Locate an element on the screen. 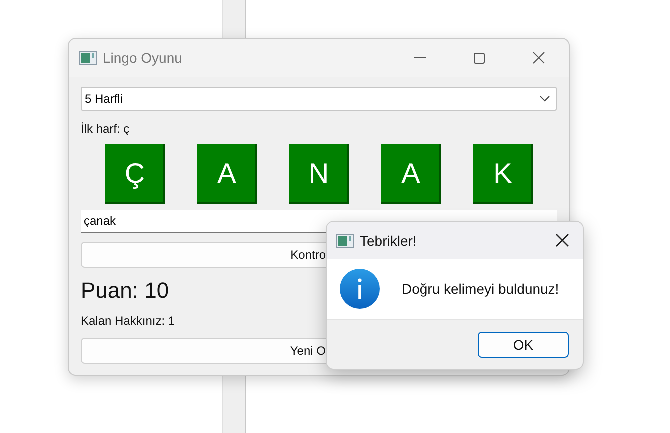 This screenshot has width=670, height=433. first-letter-label: İlk harf: ç is located at coordinates (105, 129).